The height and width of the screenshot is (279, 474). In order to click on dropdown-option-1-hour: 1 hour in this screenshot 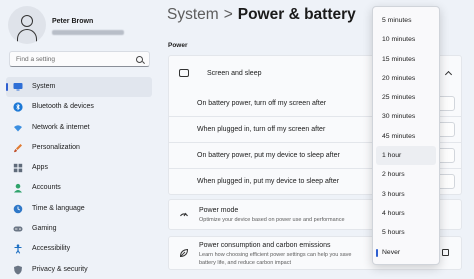, I will do `click(406, 156)`.